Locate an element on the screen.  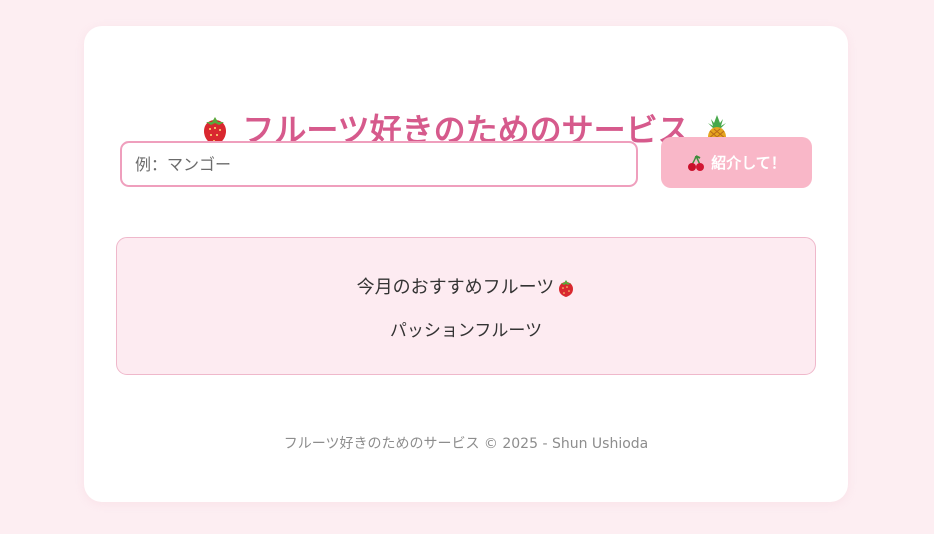
recommendation-heading: 今月のおすすめフルーツ is located at coordinates (455, 287).